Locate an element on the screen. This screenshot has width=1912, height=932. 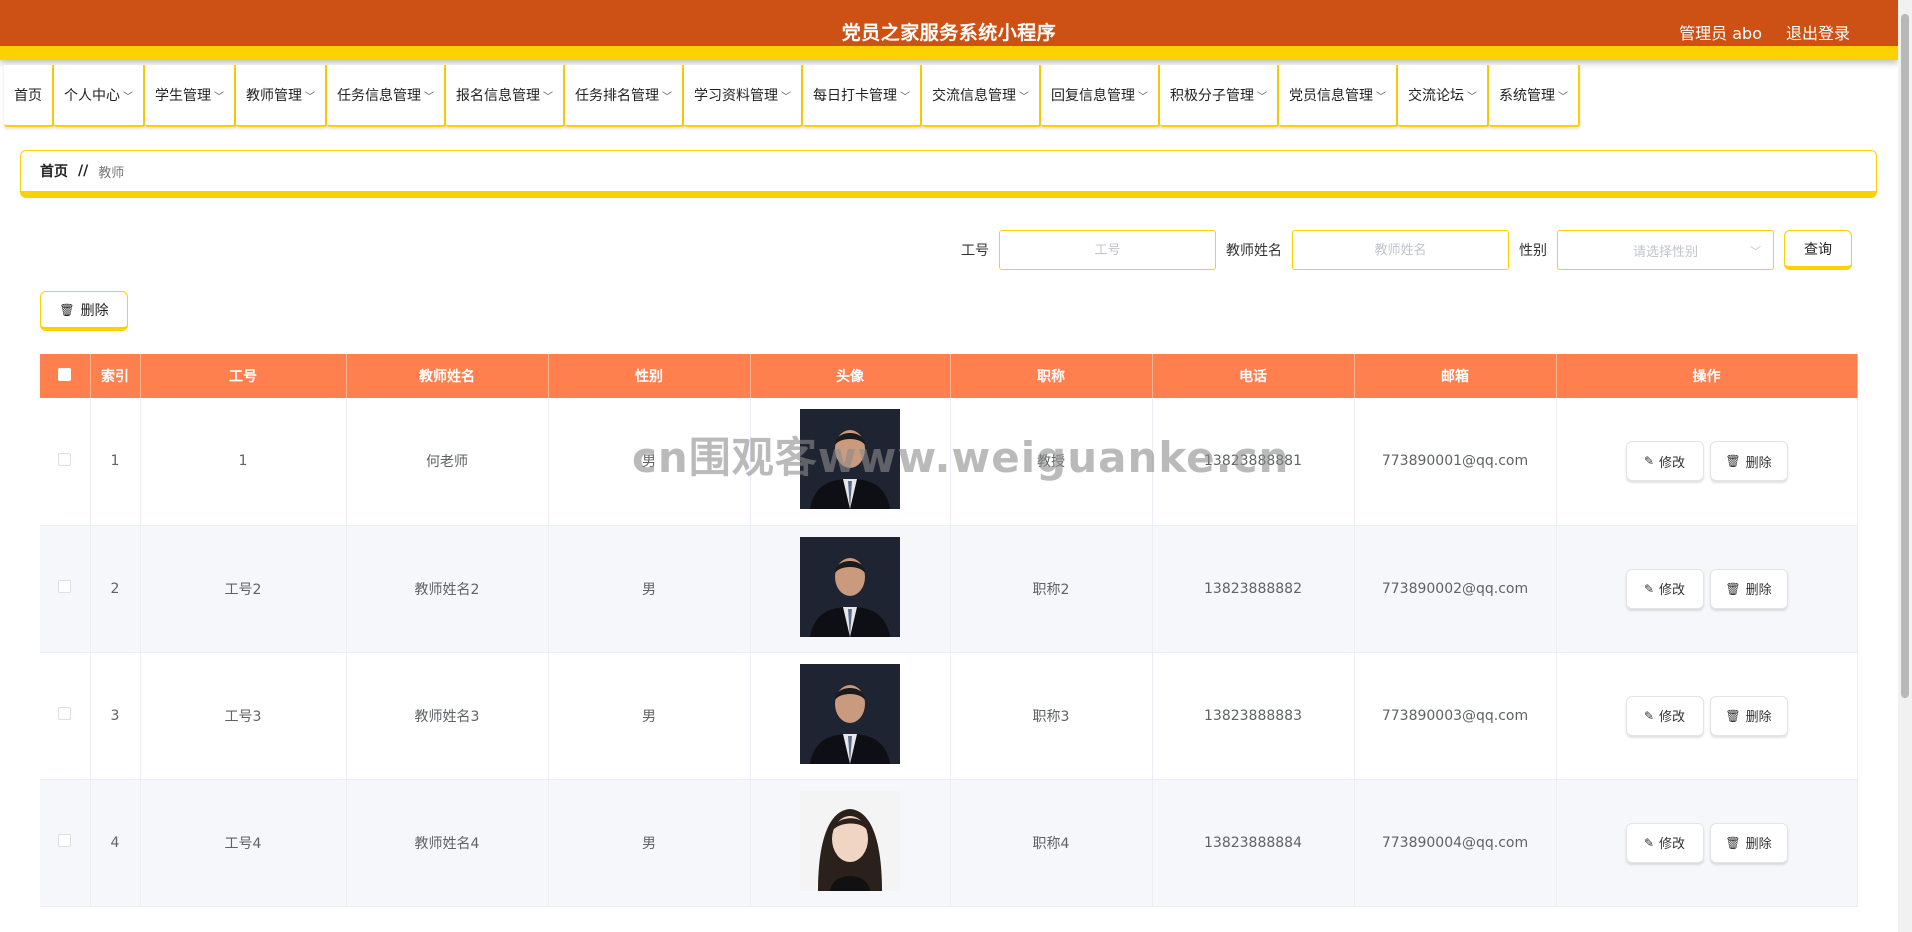
nav-item-label: 回复信息管理 is located at coordinates (1093, 96).